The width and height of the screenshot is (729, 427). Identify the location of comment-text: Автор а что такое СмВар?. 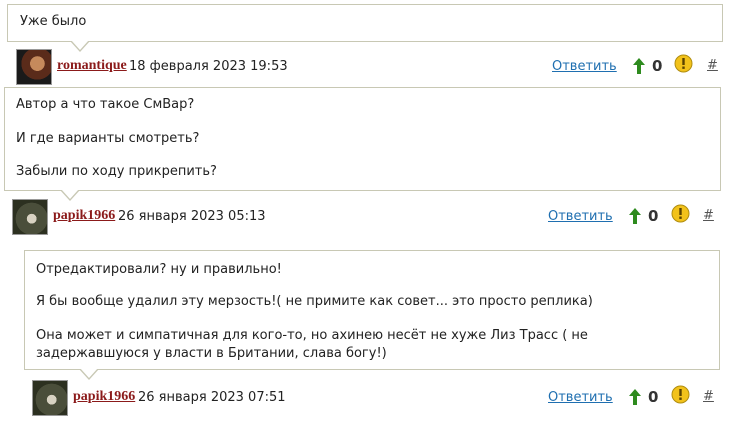
(105, 104).